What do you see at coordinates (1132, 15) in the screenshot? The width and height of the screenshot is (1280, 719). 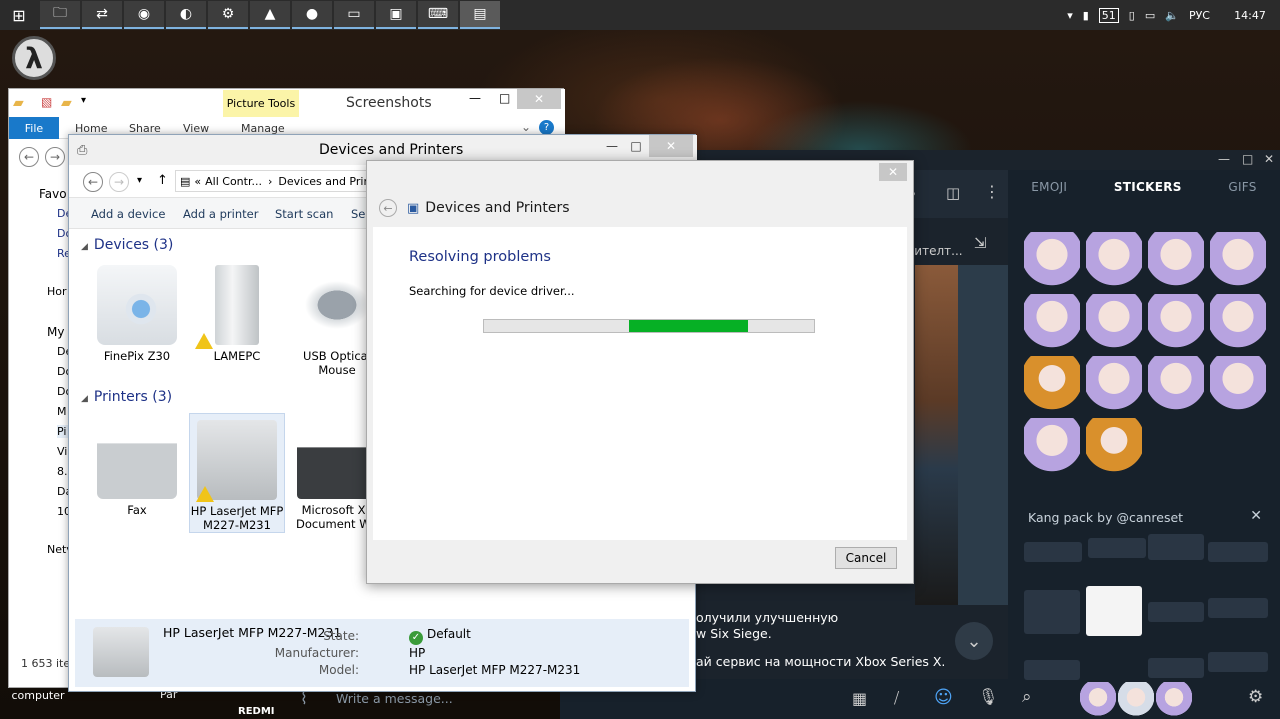 I see `tray-phone-icon: ▯` at bounding box center [1132, 15].